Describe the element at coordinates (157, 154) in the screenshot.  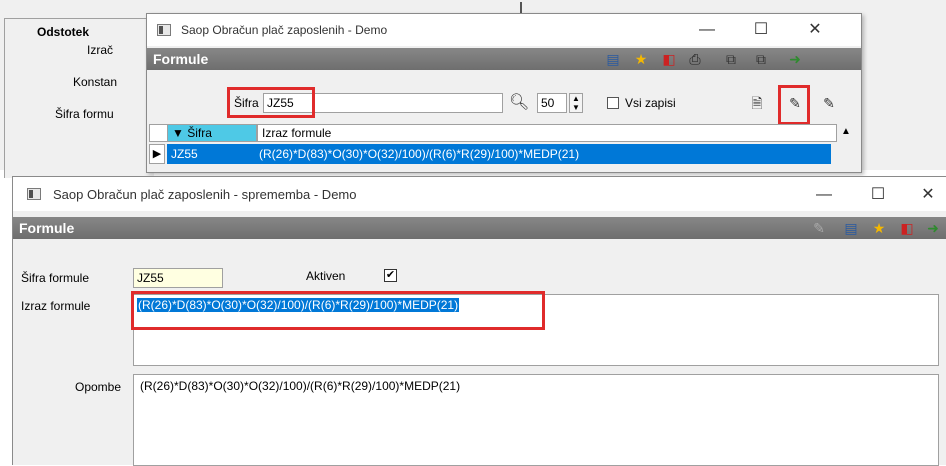
I see `row-pointer-icon: ▶` at that location.